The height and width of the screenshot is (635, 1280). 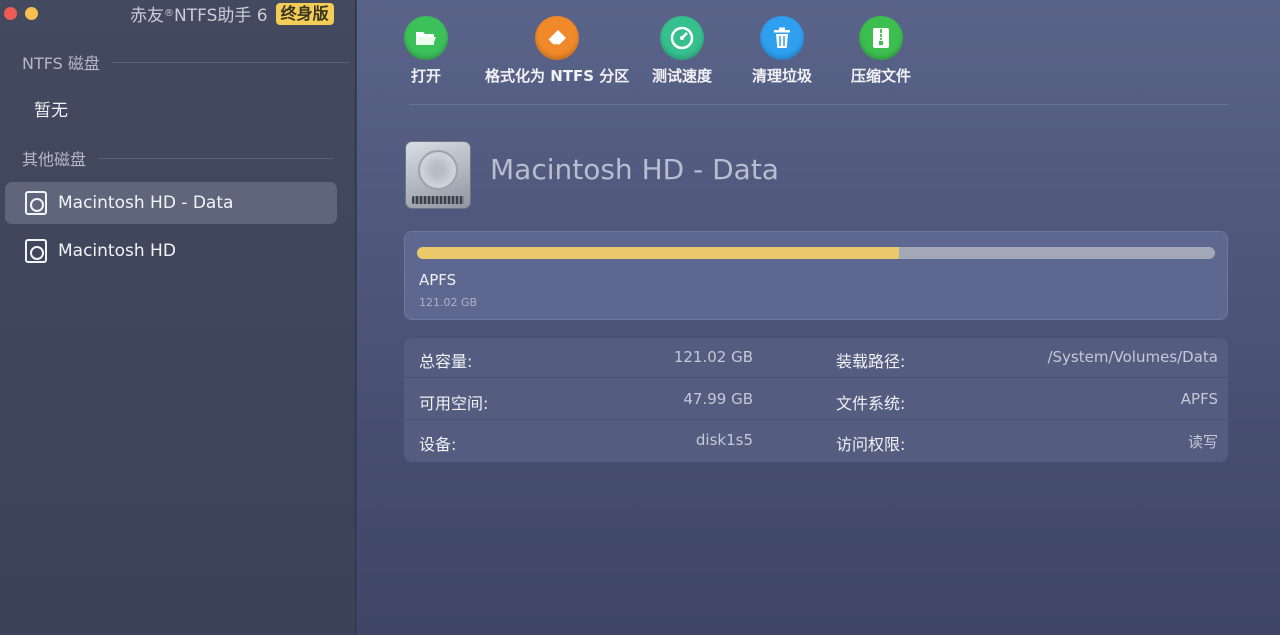 I want to click on usage-filesystem: APFS, so click(x=438, y=280).